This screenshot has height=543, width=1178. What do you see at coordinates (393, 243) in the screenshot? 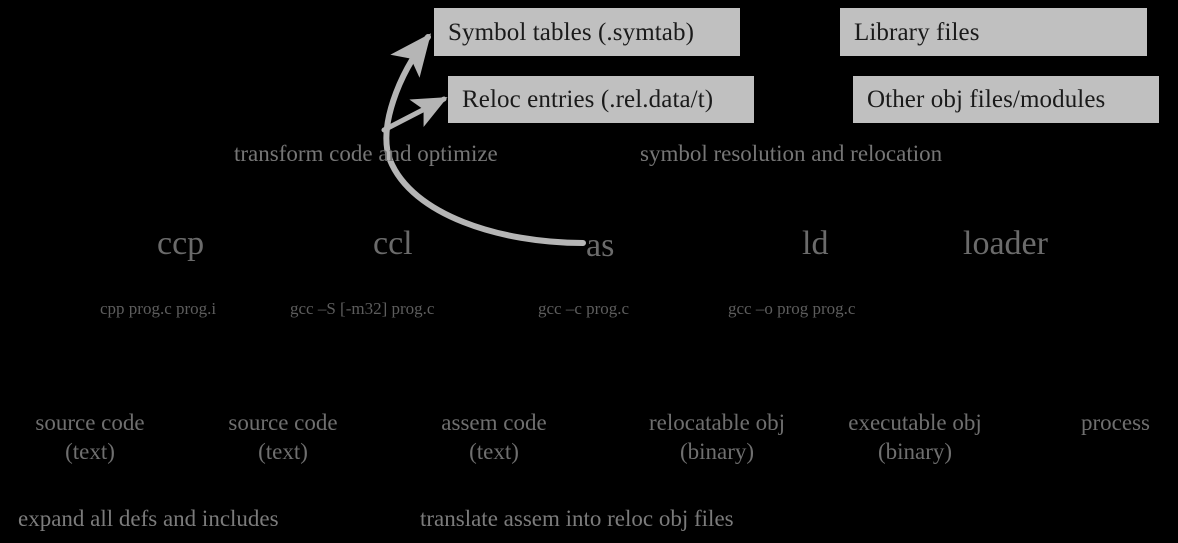
I see `stage-name-ccl: ccl` at bounding box center [393, 243].